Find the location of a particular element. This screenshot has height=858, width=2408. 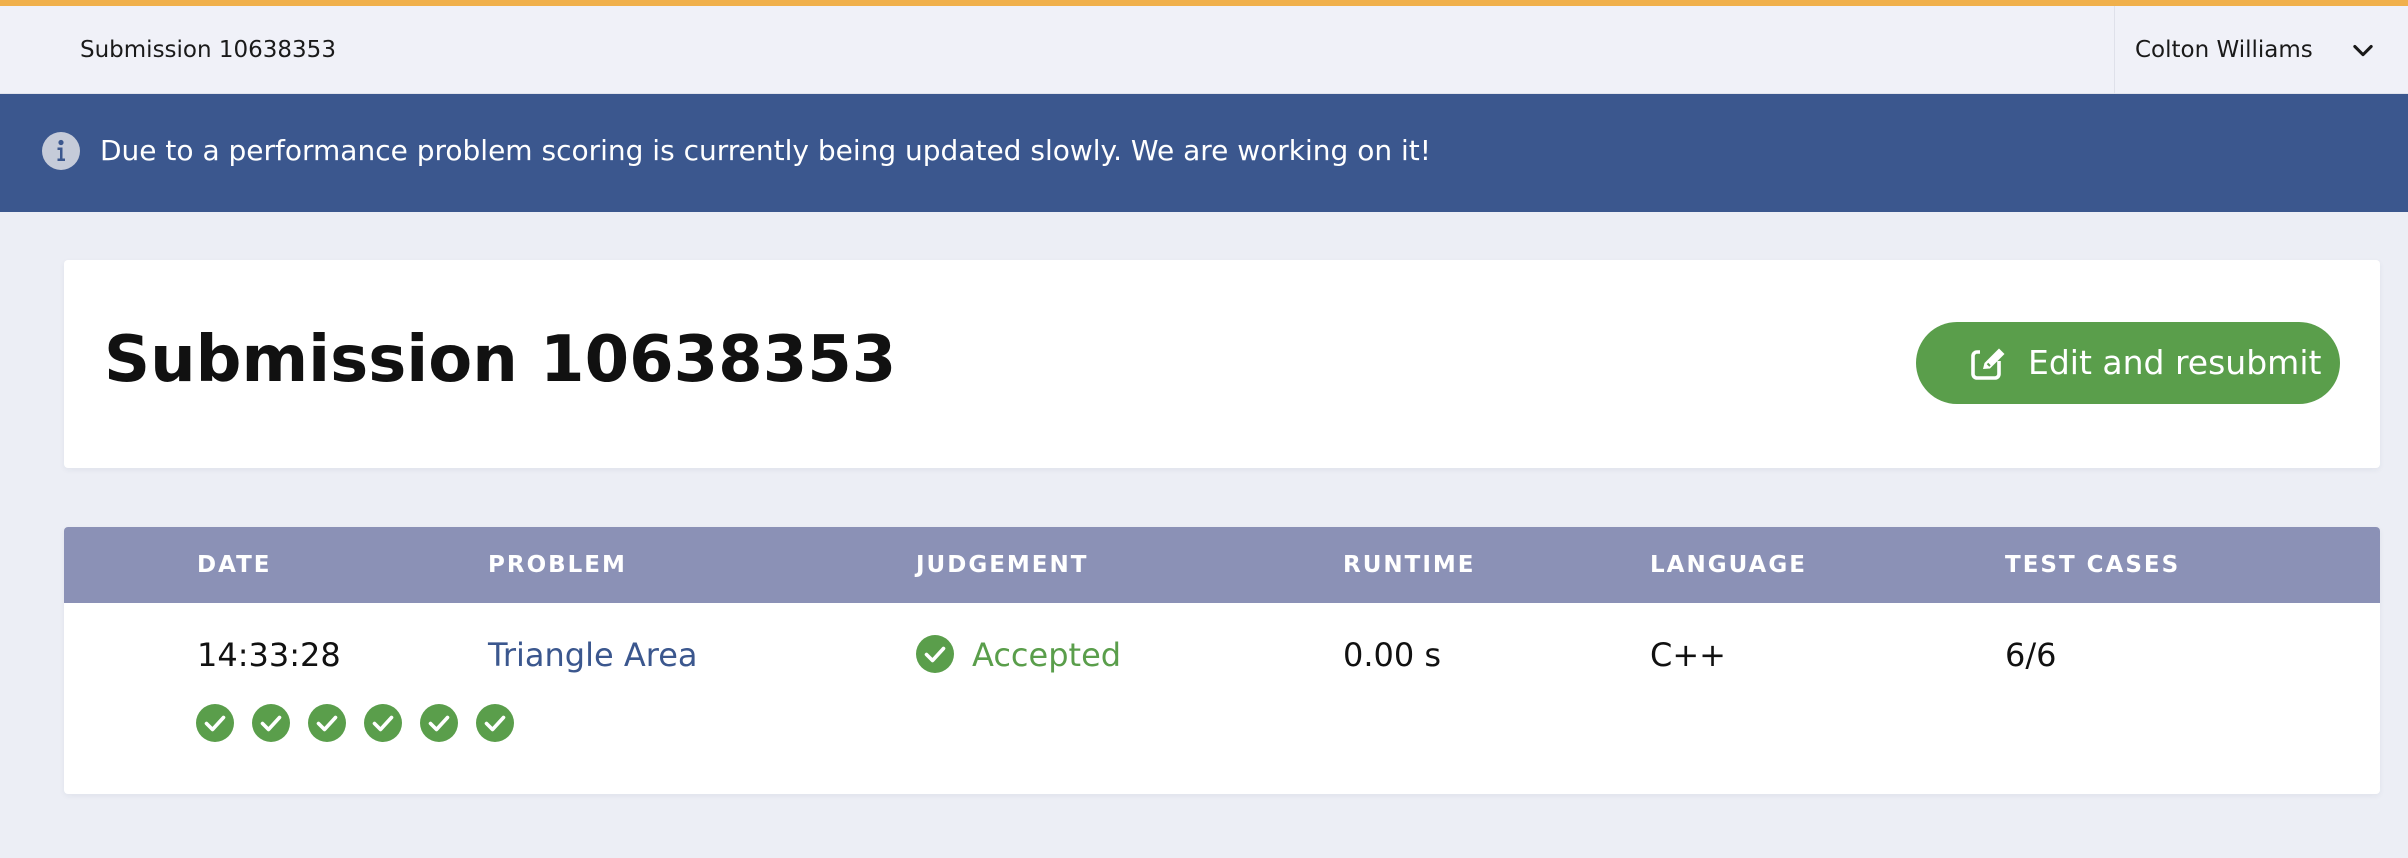

column-header-problem: PROBLEM is located at coordinates (557, 565).